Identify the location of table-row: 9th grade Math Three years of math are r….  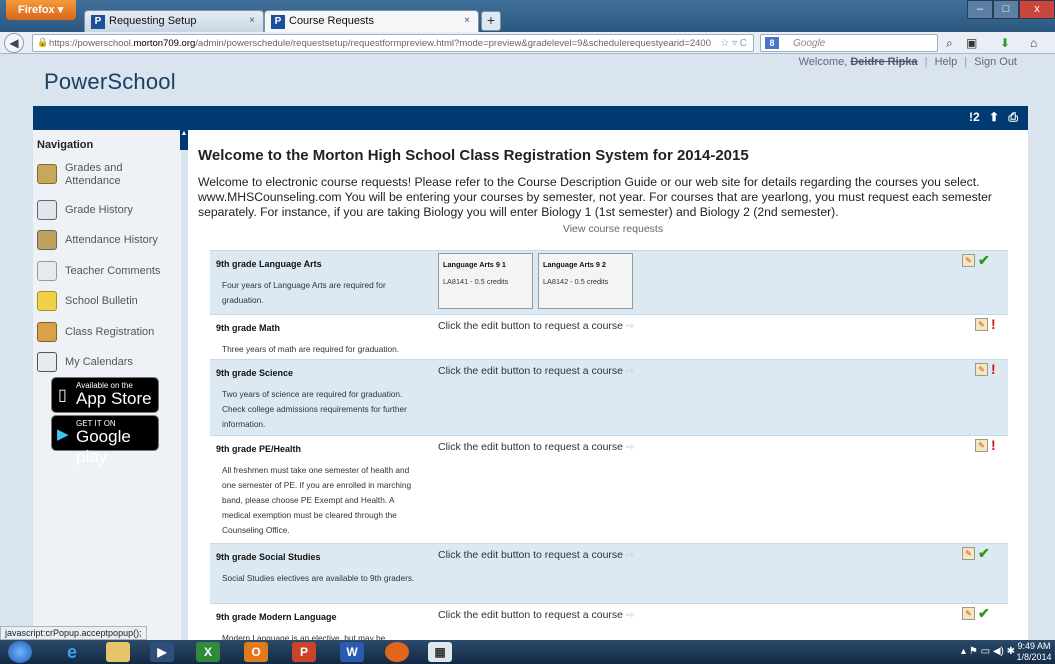
(609, 336).